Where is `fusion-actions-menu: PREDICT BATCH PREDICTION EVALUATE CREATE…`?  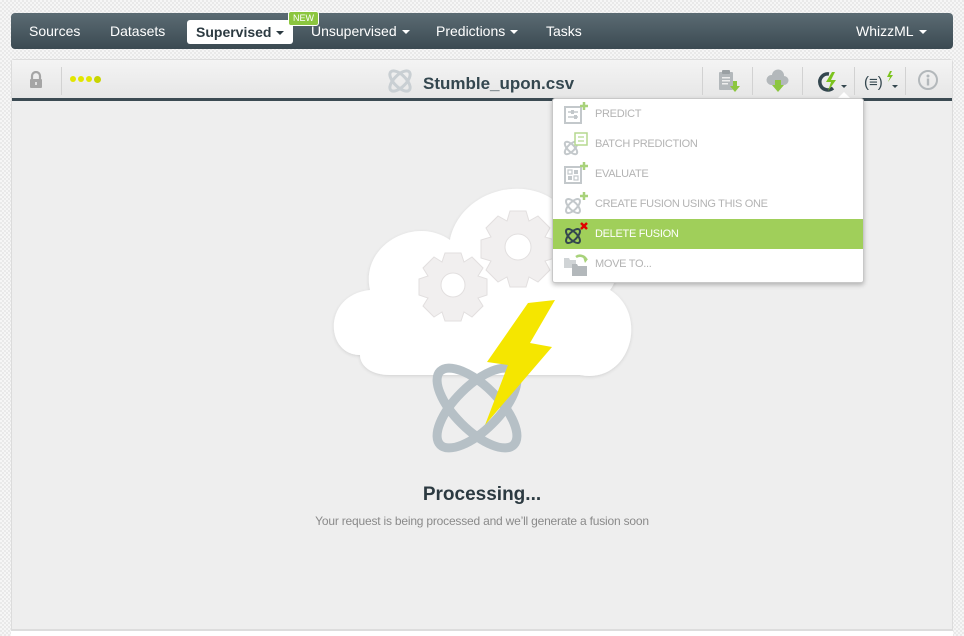
fusion-actions-menu: PREDICT BATCH PREDICTION EVALUATE CREATE… is located at coordinates (708, 190).